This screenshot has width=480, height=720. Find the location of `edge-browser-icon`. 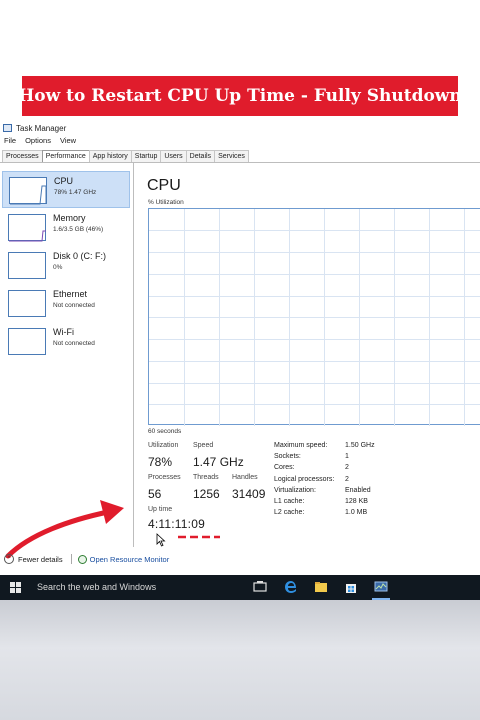

edge-browser-icon is located at coordinates (291, 587).